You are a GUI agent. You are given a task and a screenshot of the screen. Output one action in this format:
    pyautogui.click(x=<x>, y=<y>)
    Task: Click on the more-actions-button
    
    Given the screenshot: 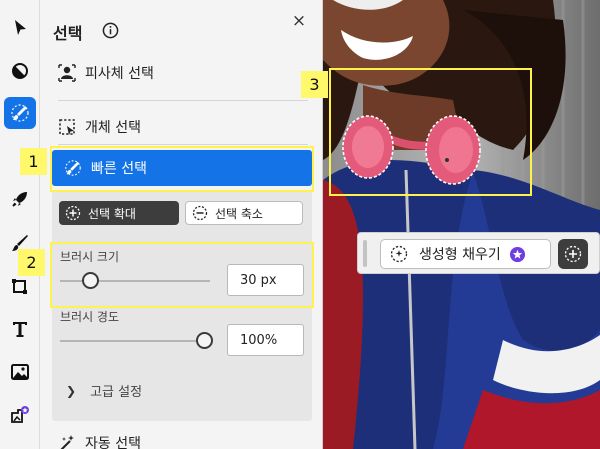 What is the action you would take?
    pyautogui.click(x=573, y=254)
    